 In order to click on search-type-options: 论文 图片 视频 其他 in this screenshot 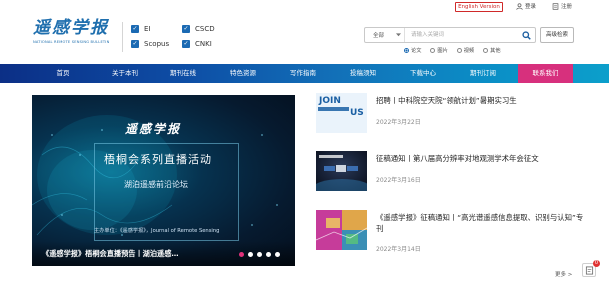, I will do `click(452, 50)`.